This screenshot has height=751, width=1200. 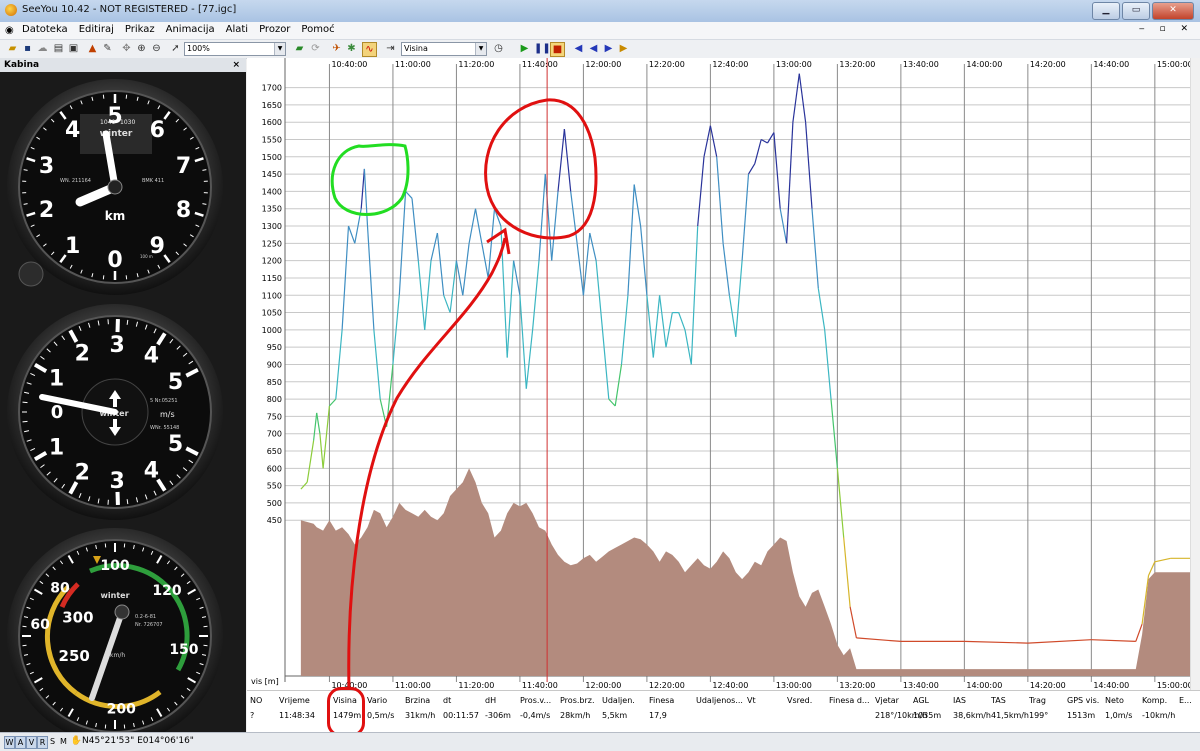 What do you see at coordinates (557, 49) in the screenshot?
I see `stop-icon: ■` at bounding box center [557, 49].